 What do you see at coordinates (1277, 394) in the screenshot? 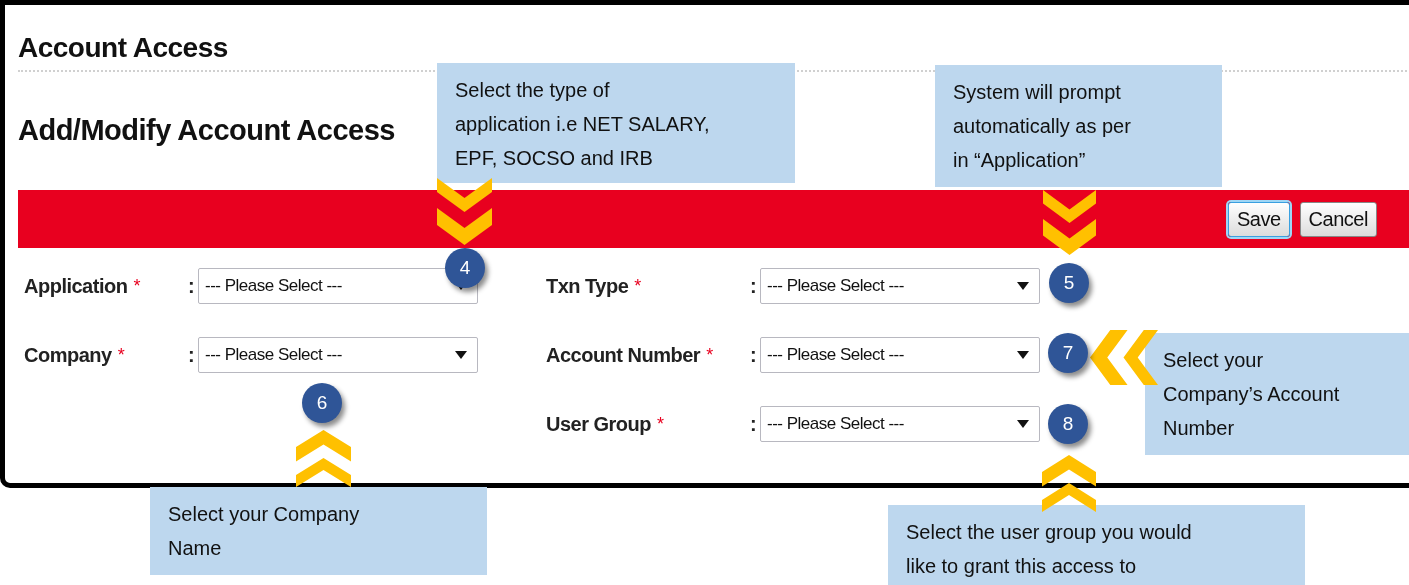
I see `callout-box: Select your Company’s Account Number` at bounding box center [1277, 394].